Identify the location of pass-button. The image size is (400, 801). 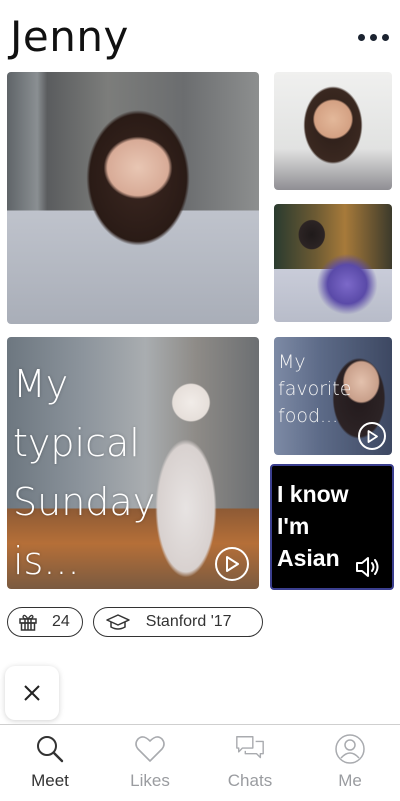
(32, 693).